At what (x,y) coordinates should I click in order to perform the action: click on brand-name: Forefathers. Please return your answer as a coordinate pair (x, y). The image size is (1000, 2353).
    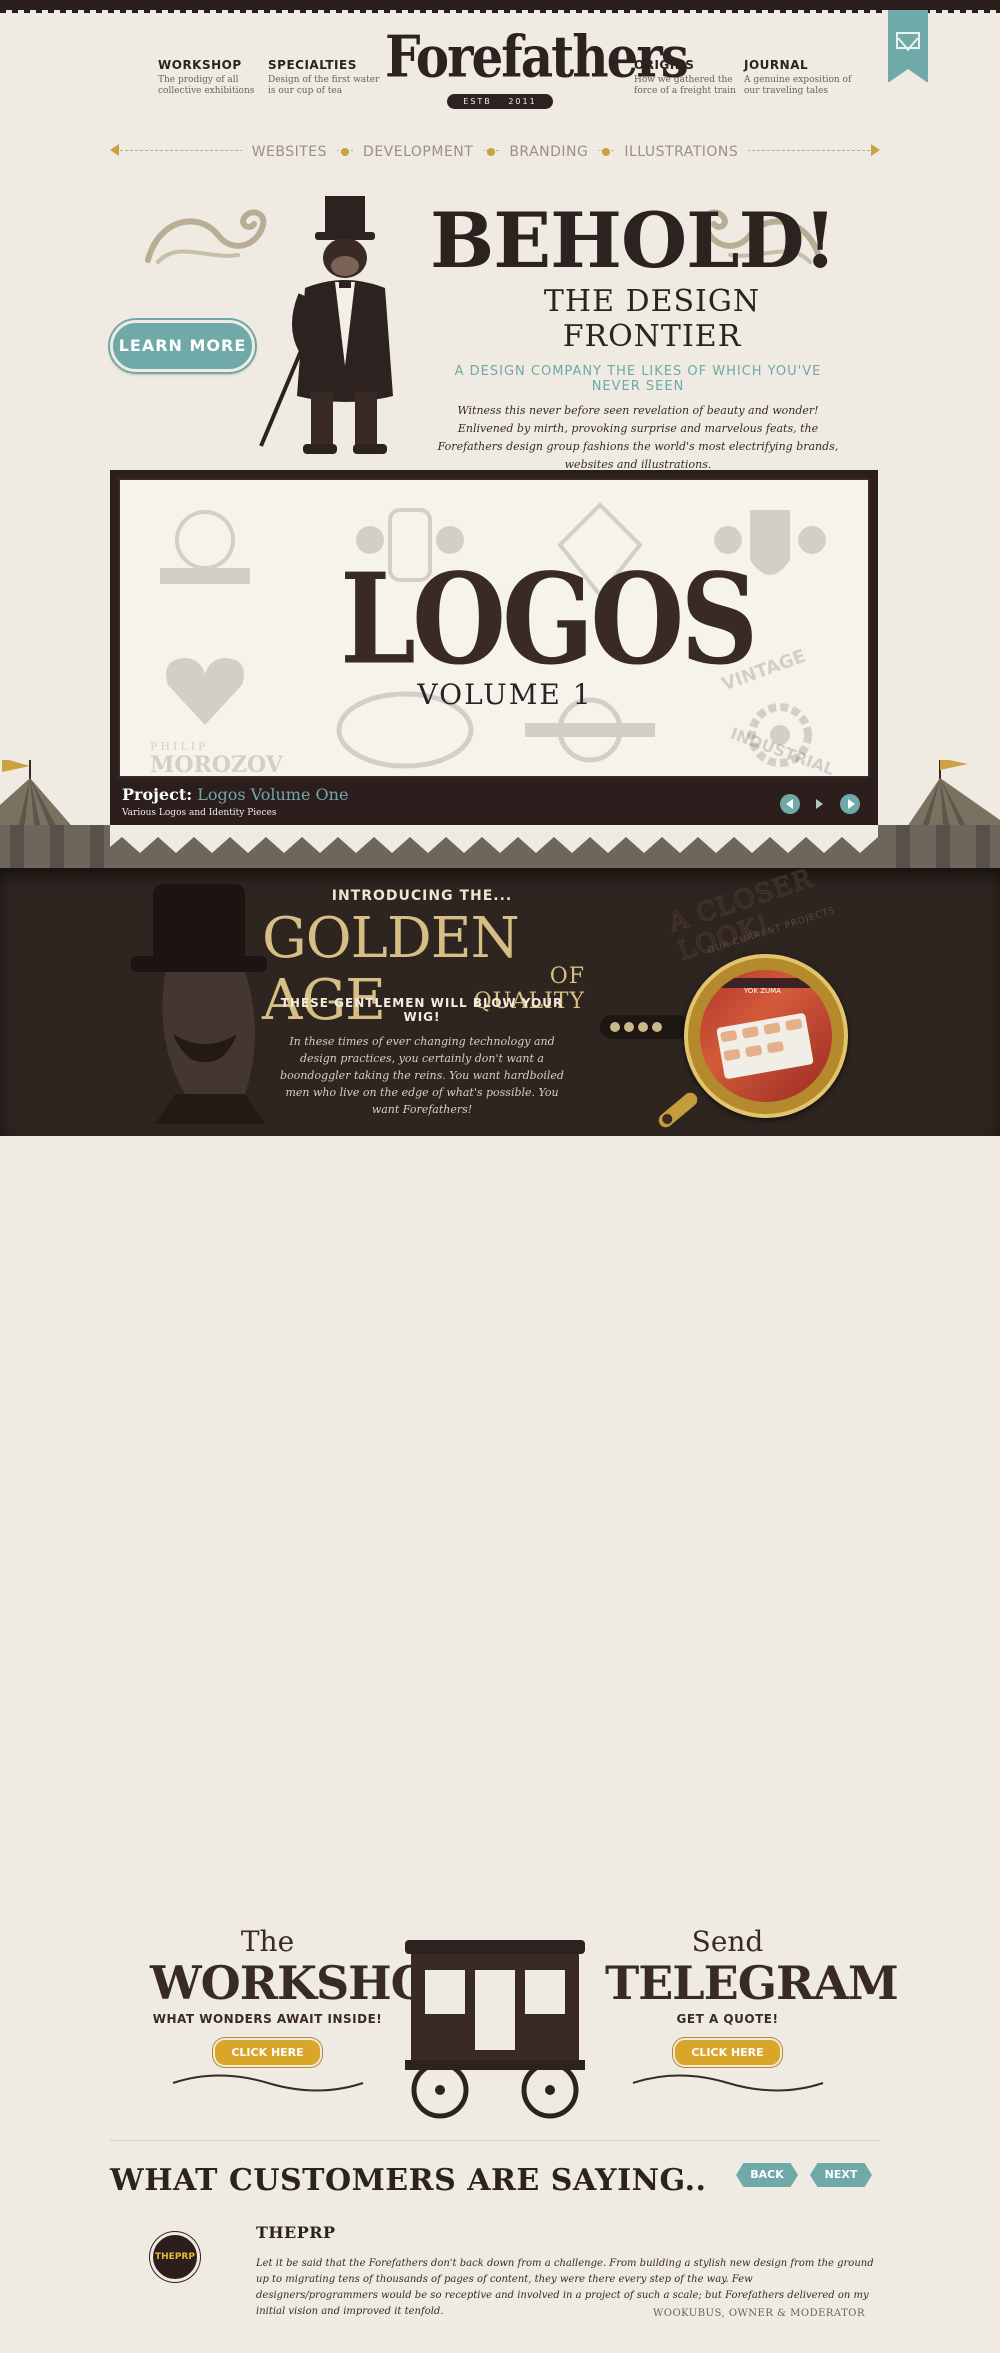
    Looking at the image, I should click on (537, 56).